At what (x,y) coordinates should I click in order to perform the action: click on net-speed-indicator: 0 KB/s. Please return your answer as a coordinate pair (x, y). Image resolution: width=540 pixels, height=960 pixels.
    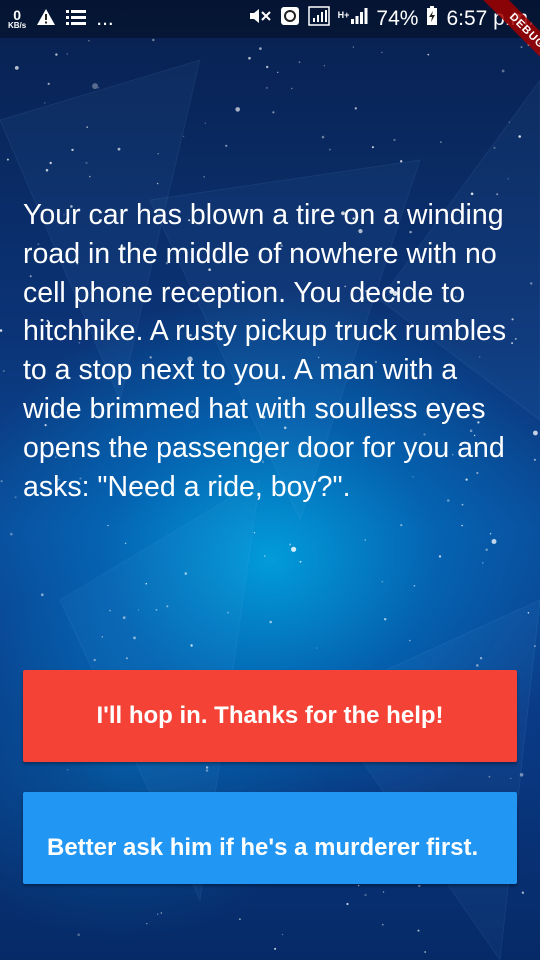
    Looking at the image, I should click on (17, 19).